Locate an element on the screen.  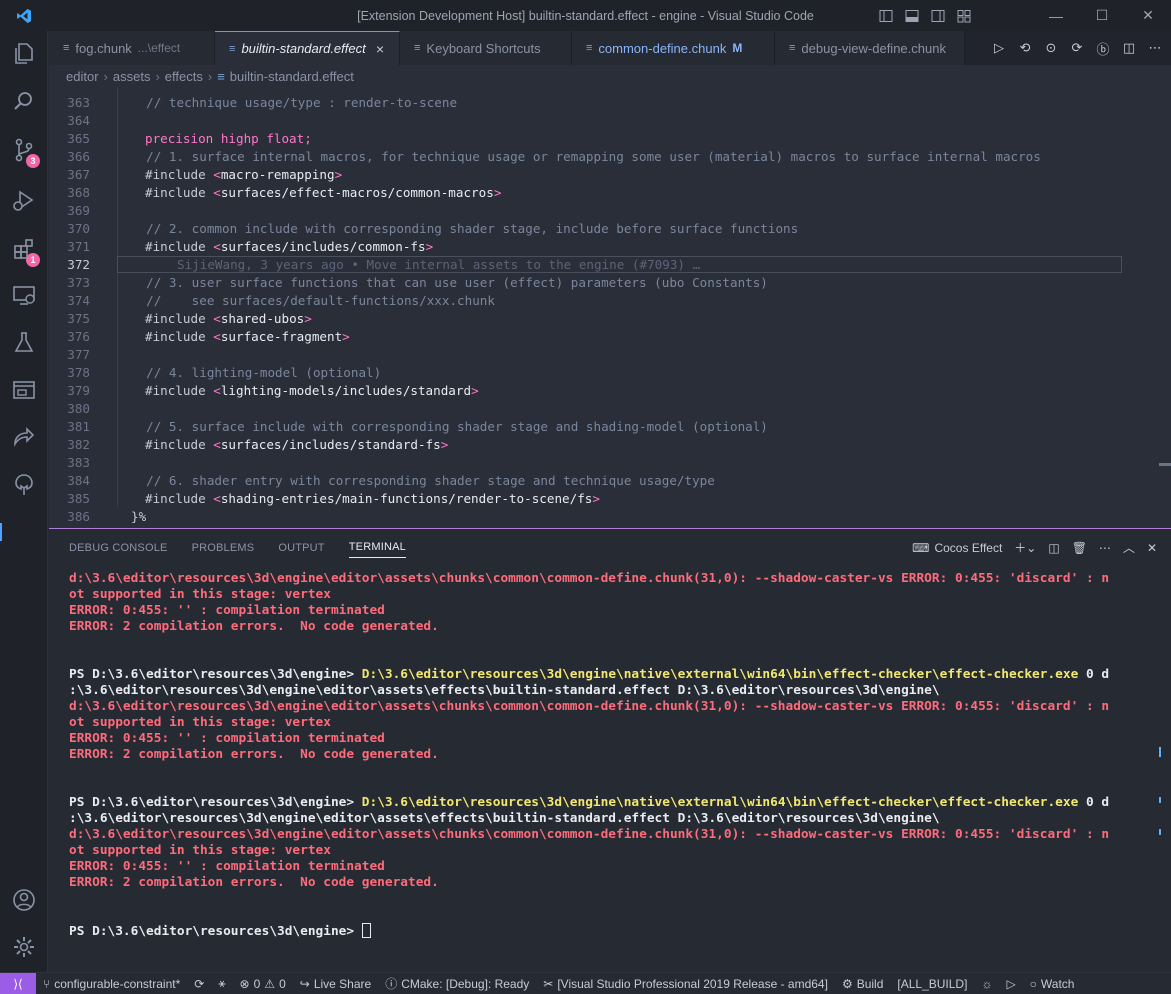
build-target: [ALL_BUILD] is located at coordinates (932, 984).